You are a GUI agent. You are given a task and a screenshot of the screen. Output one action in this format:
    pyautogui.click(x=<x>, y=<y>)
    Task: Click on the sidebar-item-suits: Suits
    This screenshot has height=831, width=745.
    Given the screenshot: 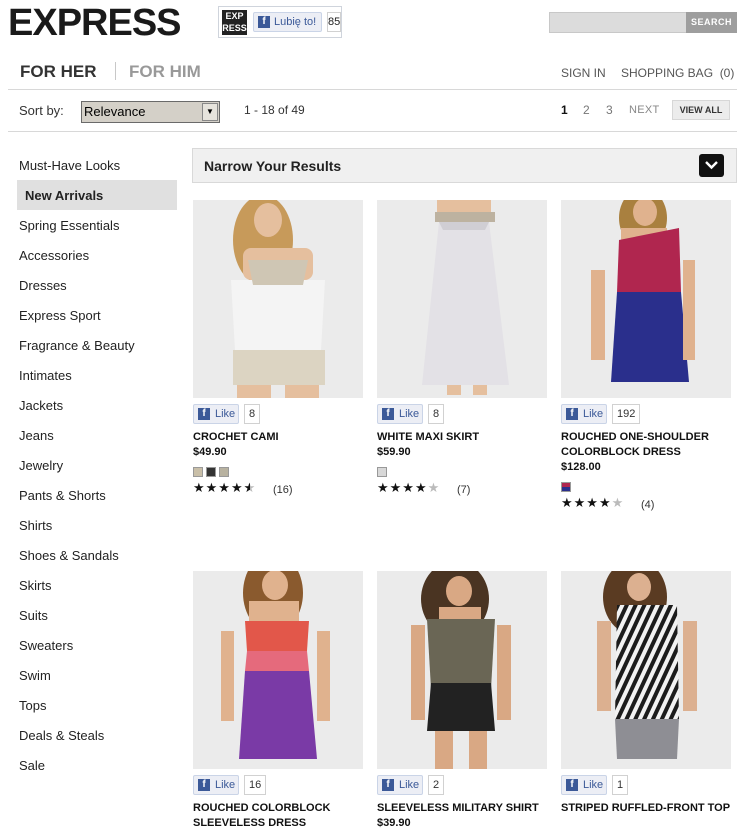 What is the action you would take?
    pyautogui.click(x=33, y=615)
    